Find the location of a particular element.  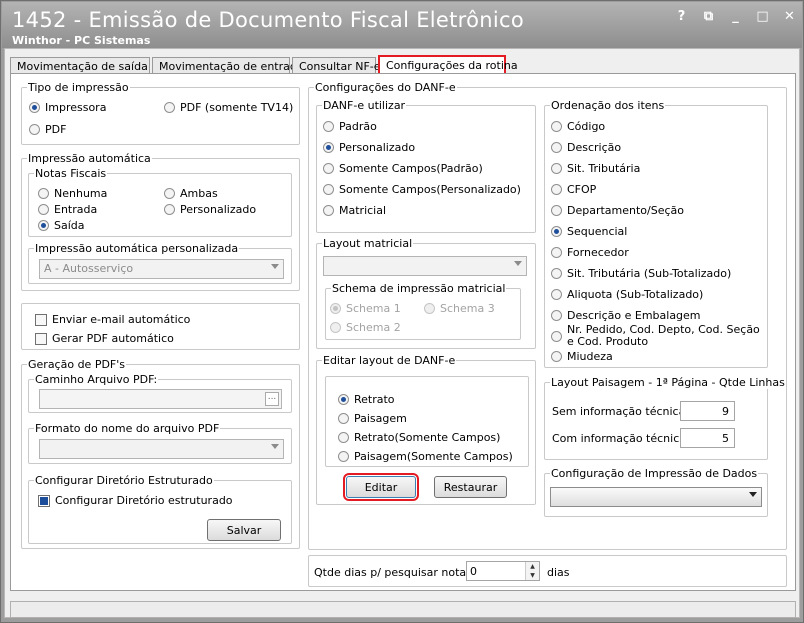

group-title: Schema de impressão matricial is located at coordinates (419, 288).